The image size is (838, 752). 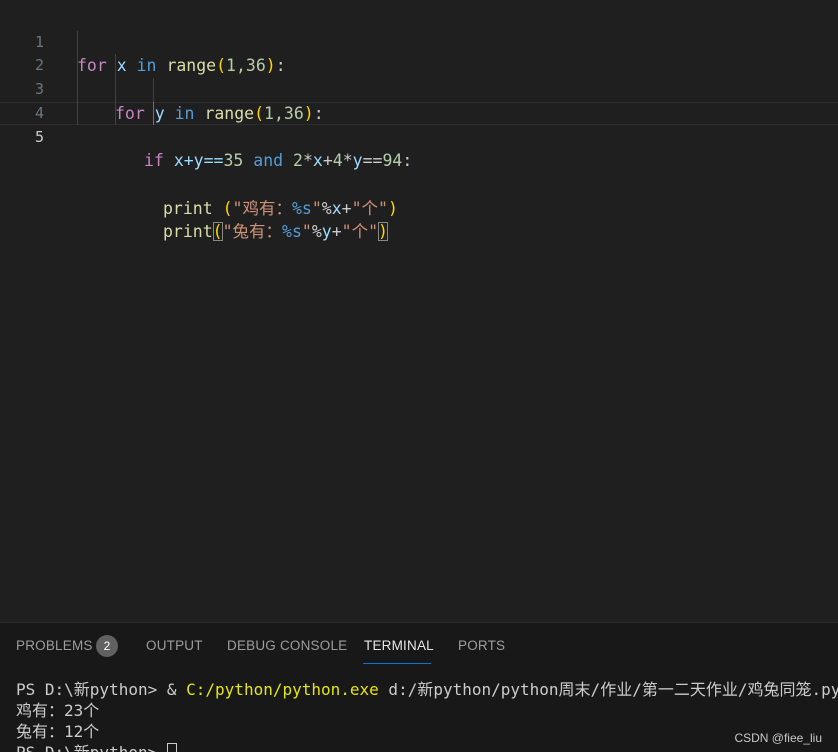 I want to click on number: 4, so click(x=337, y=161).